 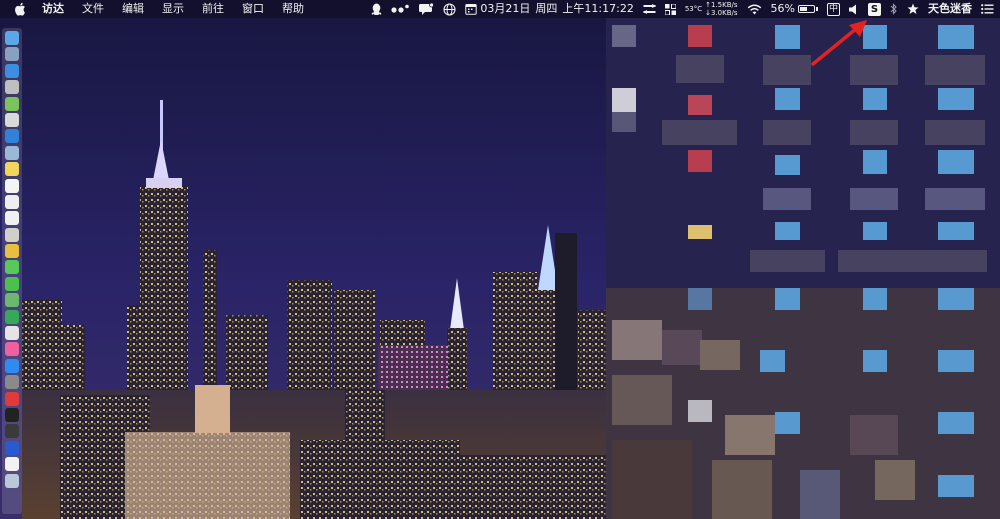 What do you see at coordinates (649, 9) in the screenshot?
I see `sync-icon` at bounding box center [649, 9].